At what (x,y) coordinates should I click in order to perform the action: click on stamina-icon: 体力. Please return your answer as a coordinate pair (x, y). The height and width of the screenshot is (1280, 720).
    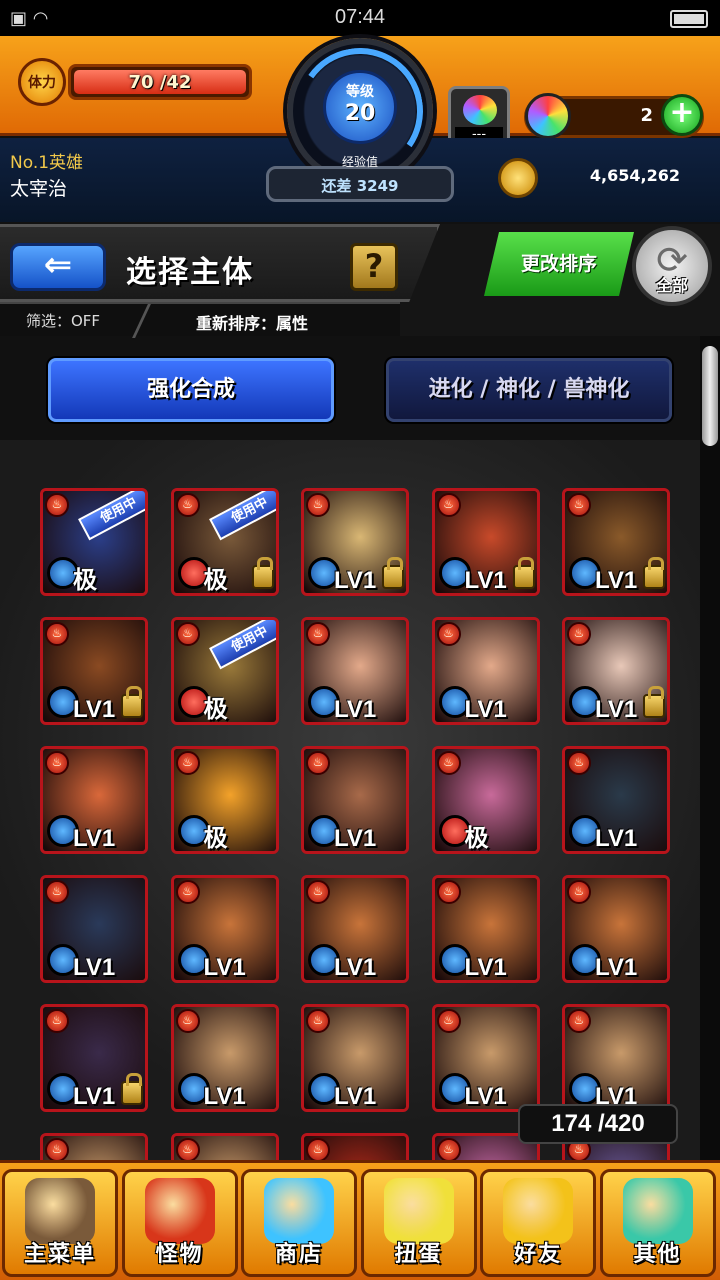
    Looking at the image, I should click on (42, 82).